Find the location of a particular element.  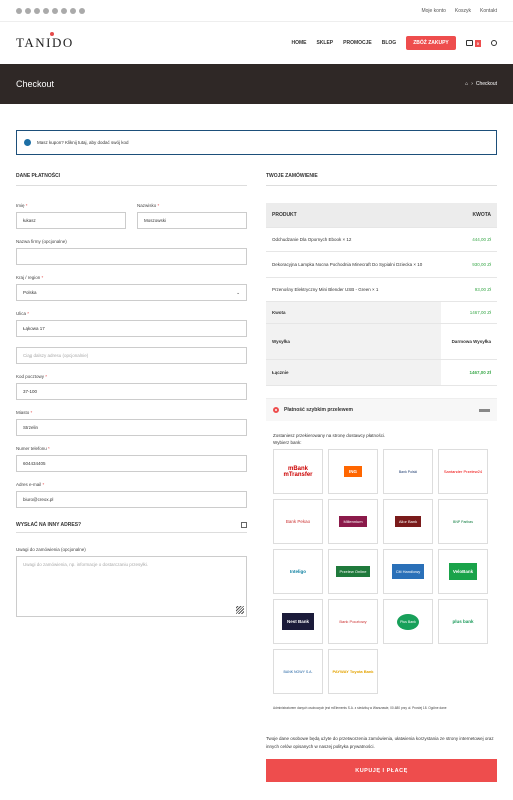

bank-tile: Citi Handlowy is located at coordinates (408, 571).